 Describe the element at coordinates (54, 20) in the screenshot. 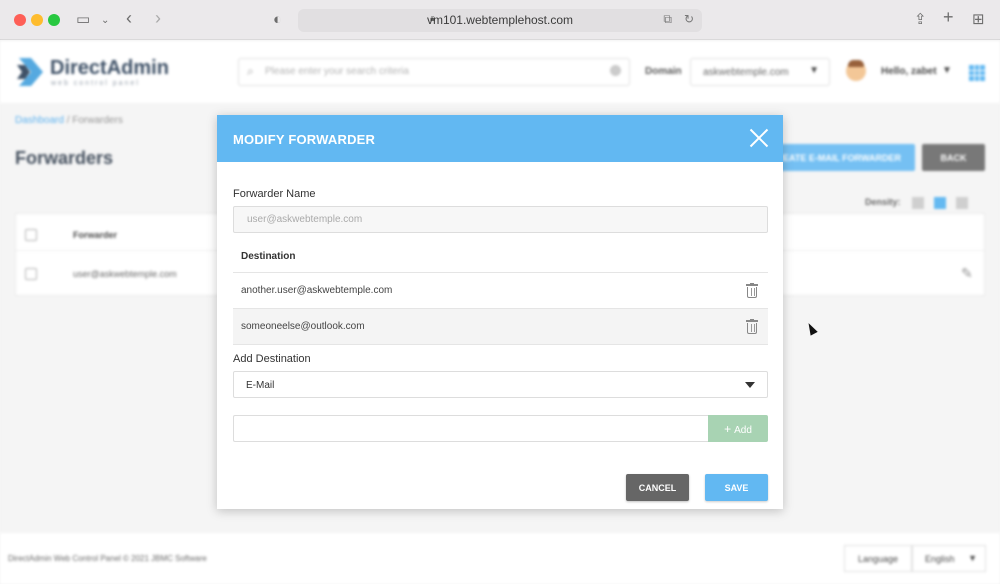

I see `zoom-window-button` at that location.